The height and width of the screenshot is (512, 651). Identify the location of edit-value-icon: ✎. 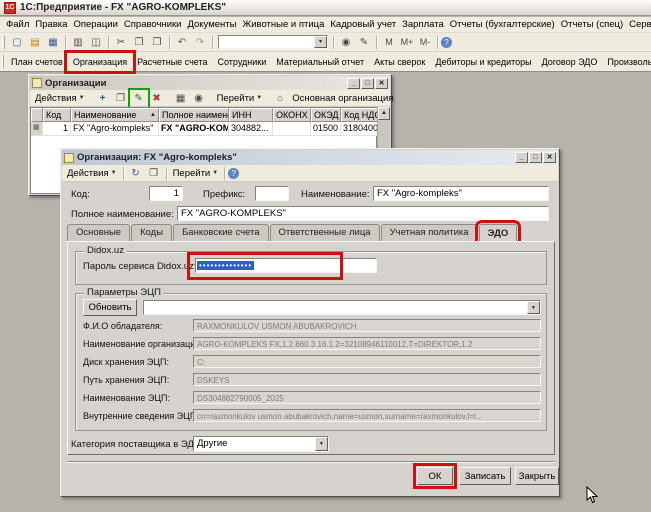
(364, 42).